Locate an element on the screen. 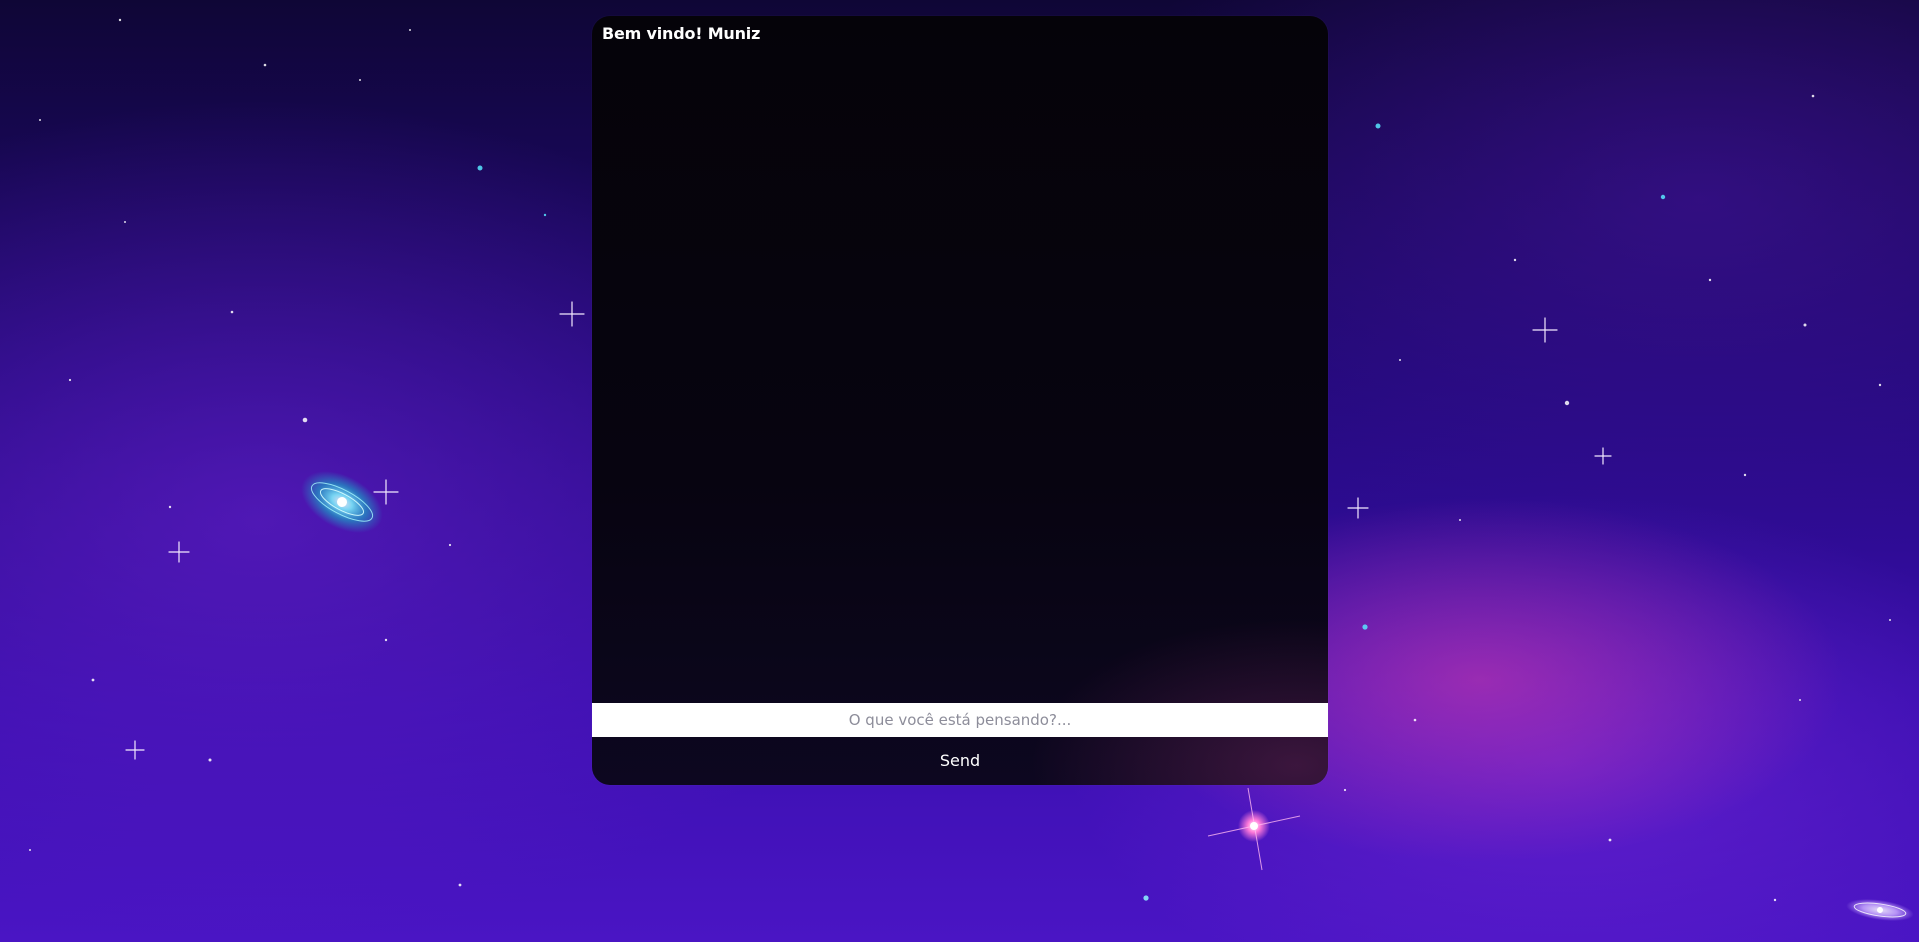 The height and width of the screenshot is (942, 1919). send-button: Send is located at coordinates (960, 760).